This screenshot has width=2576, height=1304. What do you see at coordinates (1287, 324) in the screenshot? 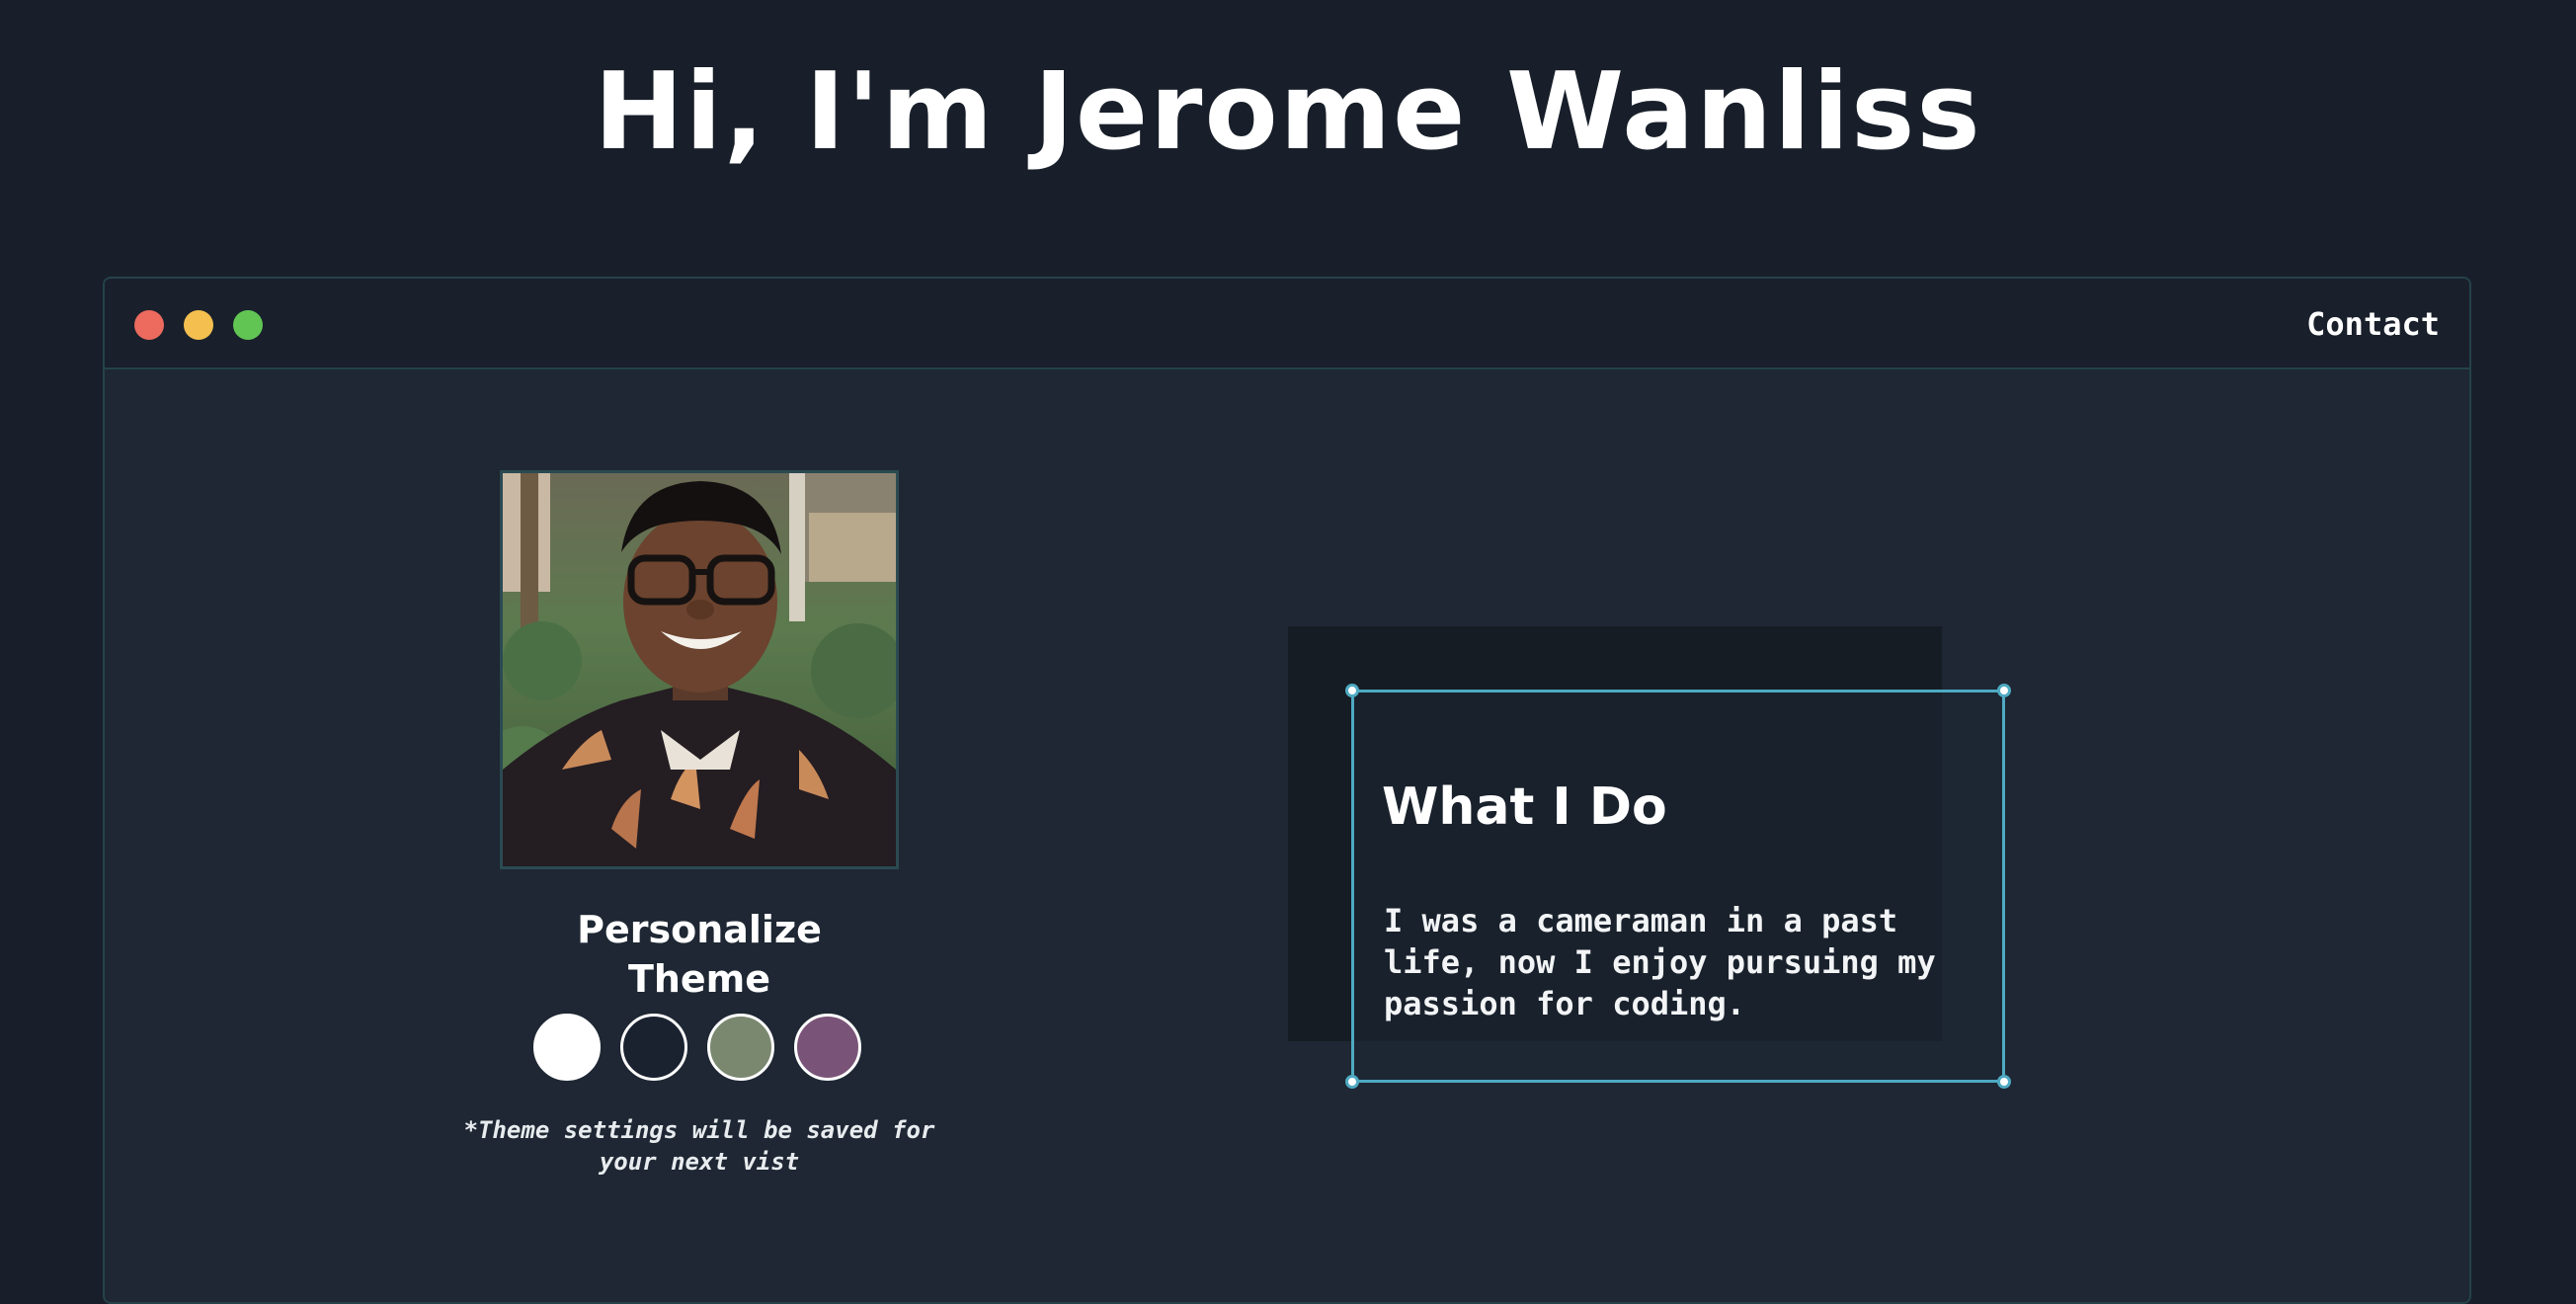
I see `window-titlebar: Contact` at bounding box center [1287, 324].